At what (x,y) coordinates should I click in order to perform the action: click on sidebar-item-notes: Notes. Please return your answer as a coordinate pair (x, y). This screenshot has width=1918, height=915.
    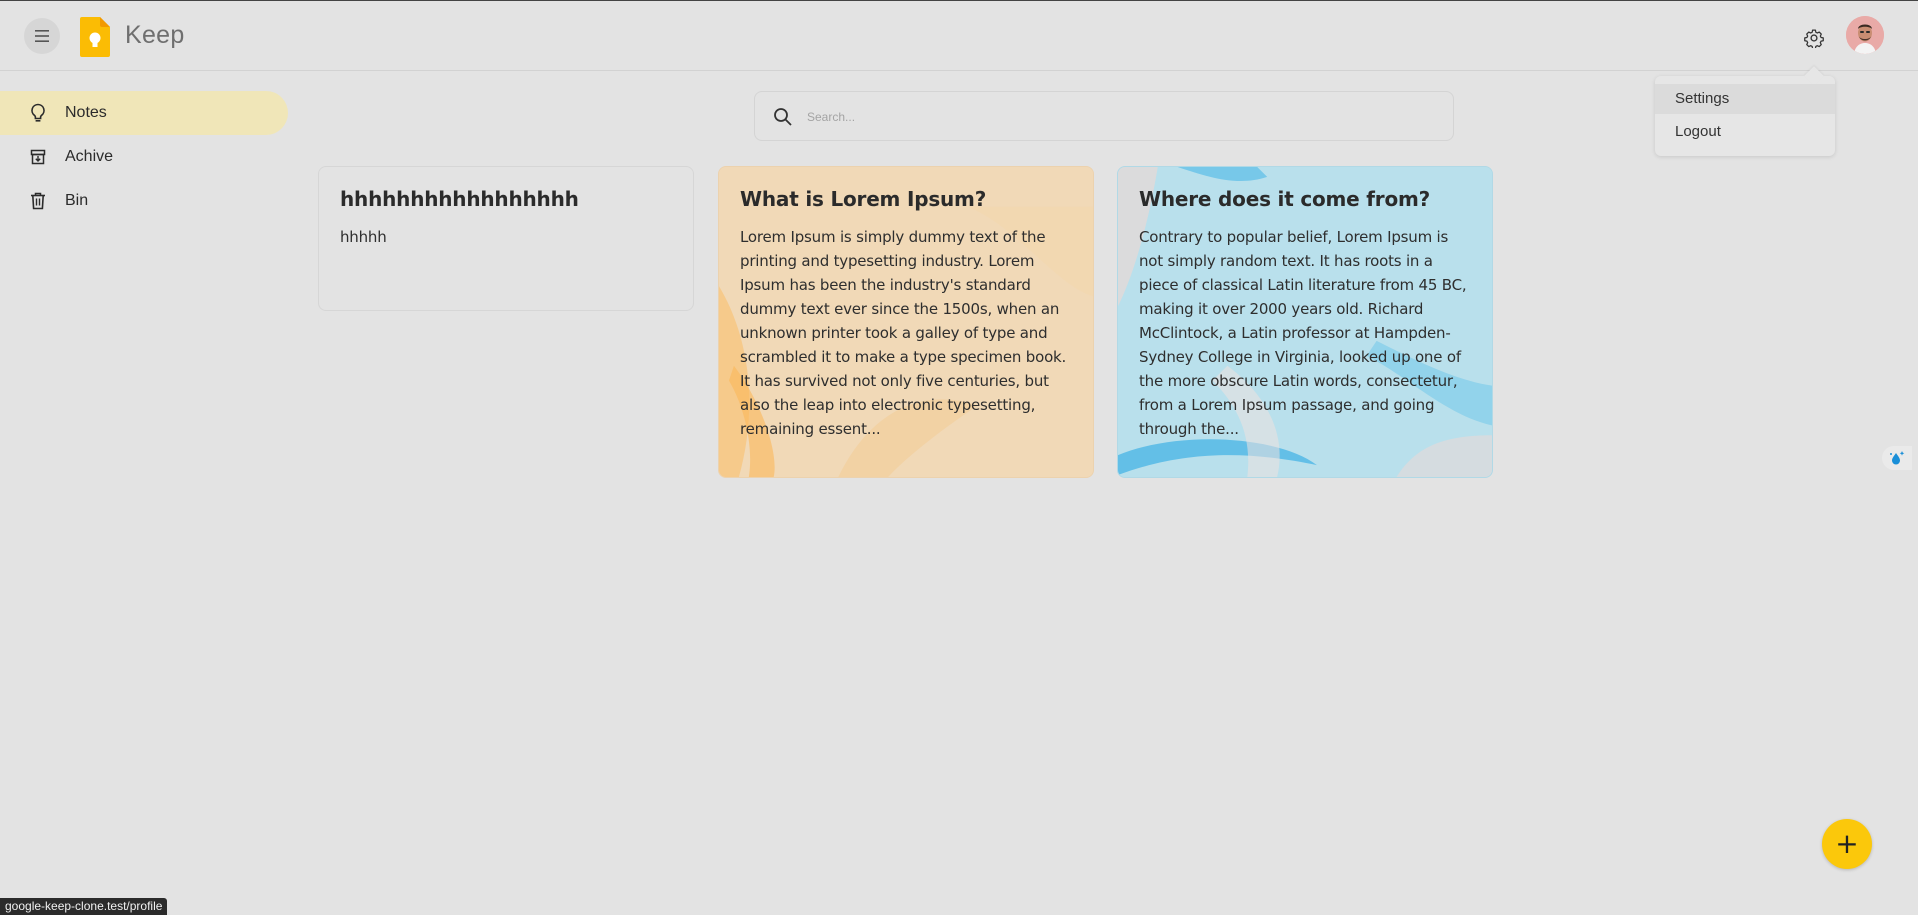
    Looking at the image, I should click on (144, 113).